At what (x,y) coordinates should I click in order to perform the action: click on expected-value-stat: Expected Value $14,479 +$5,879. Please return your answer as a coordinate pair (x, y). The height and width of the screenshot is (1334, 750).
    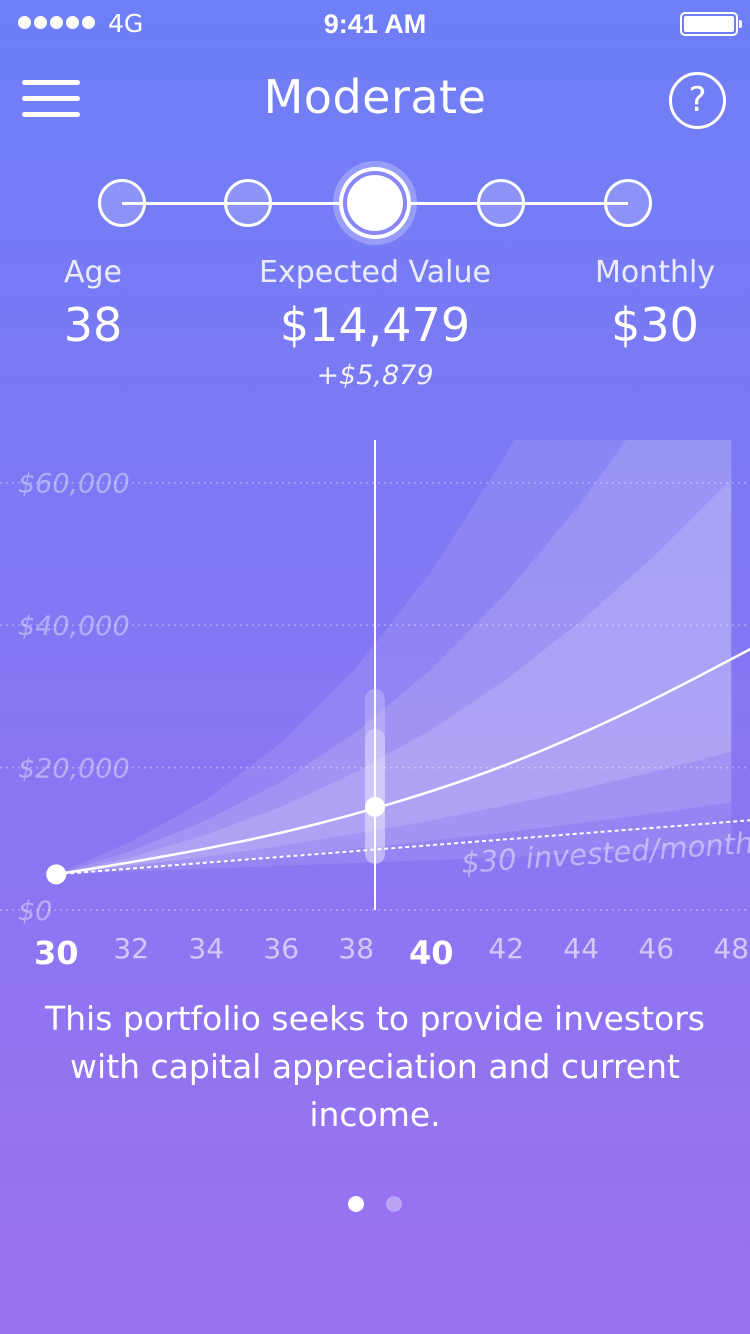
    Looking at the image, I should click on (375, 323).